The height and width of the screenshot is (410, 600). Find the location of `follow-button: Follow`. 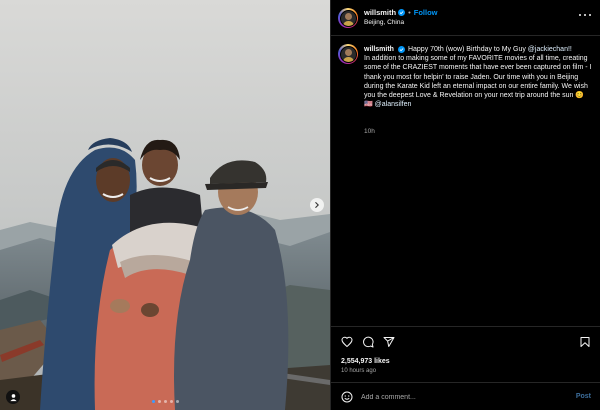

follow-button: Follow is located at coordinates (426, 12).